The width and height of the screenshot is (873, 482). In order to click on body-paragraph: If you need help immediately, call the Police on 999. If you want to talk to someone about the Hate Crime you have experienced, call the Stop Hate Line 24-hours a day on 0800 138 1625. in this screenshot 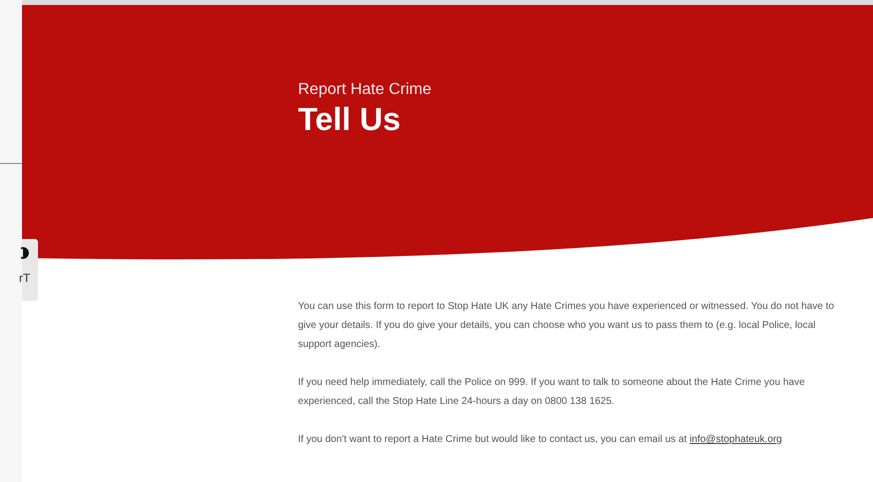, I will do `click(552, 392)`.